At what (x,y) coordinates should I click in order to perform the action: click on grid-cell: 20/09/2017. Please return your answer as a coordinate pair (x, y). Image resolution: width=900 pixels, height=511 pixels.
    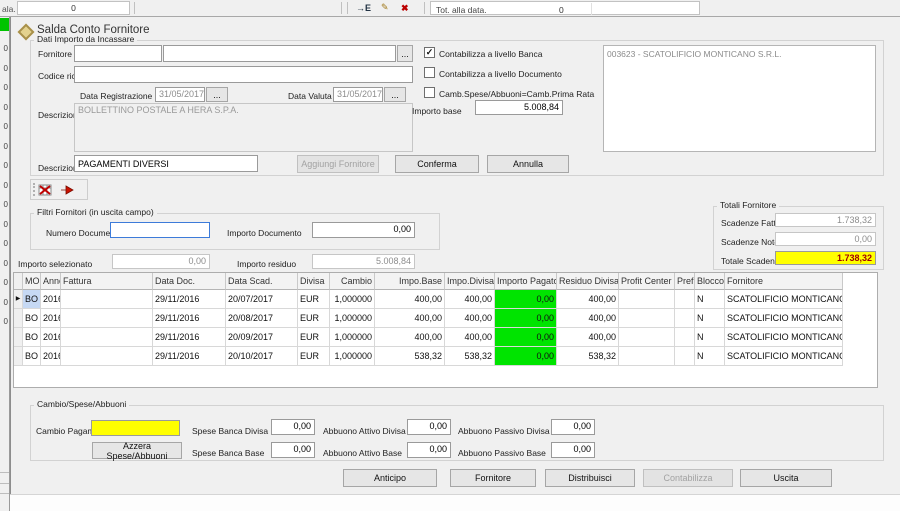
    Looking at the image, I should click on (262, 337).